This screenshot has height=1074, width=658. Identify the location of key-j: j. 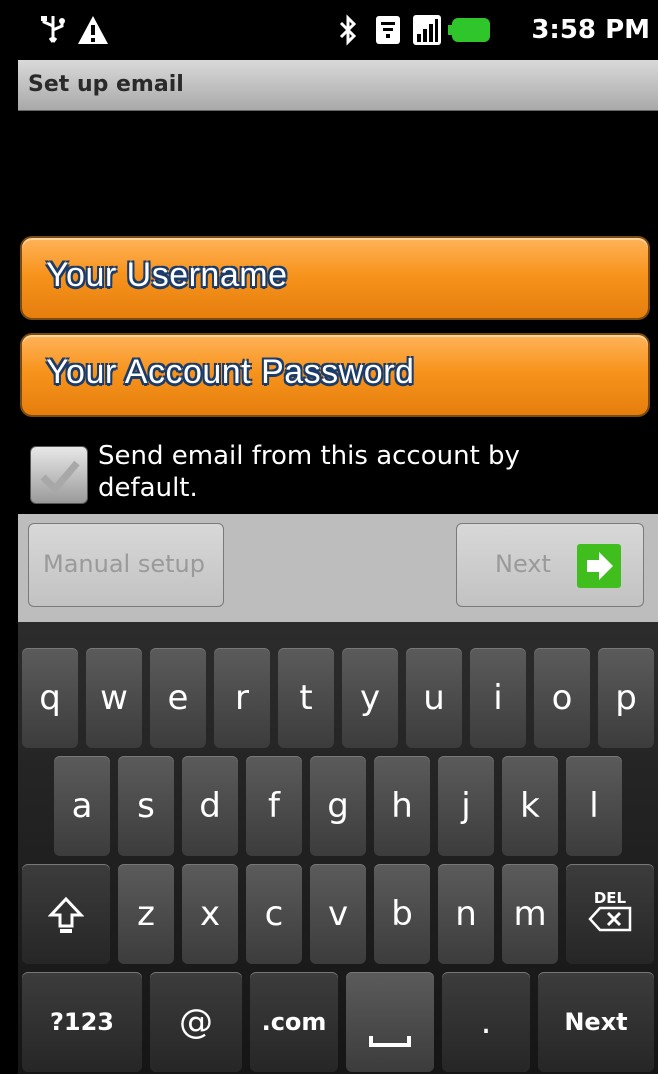
(466, 806).